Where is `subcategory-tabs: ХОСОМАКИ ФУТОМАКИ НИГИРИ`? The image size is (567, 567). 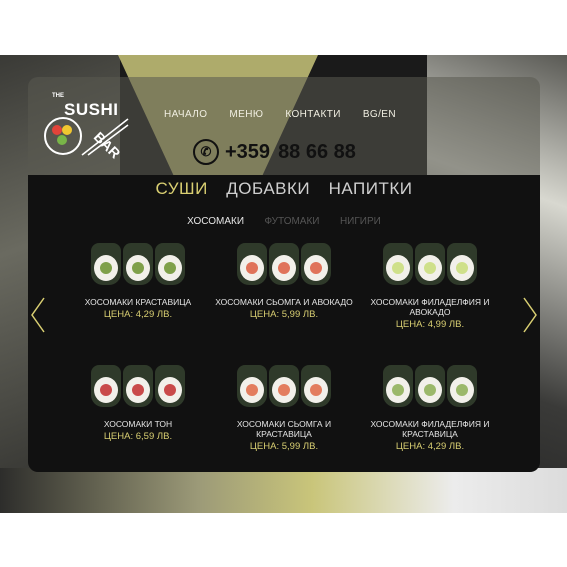
subcategory-tabs: ХОСОМАКИ ФУТОМАКИ НИГИРИ is located at coordinates (284, 220).